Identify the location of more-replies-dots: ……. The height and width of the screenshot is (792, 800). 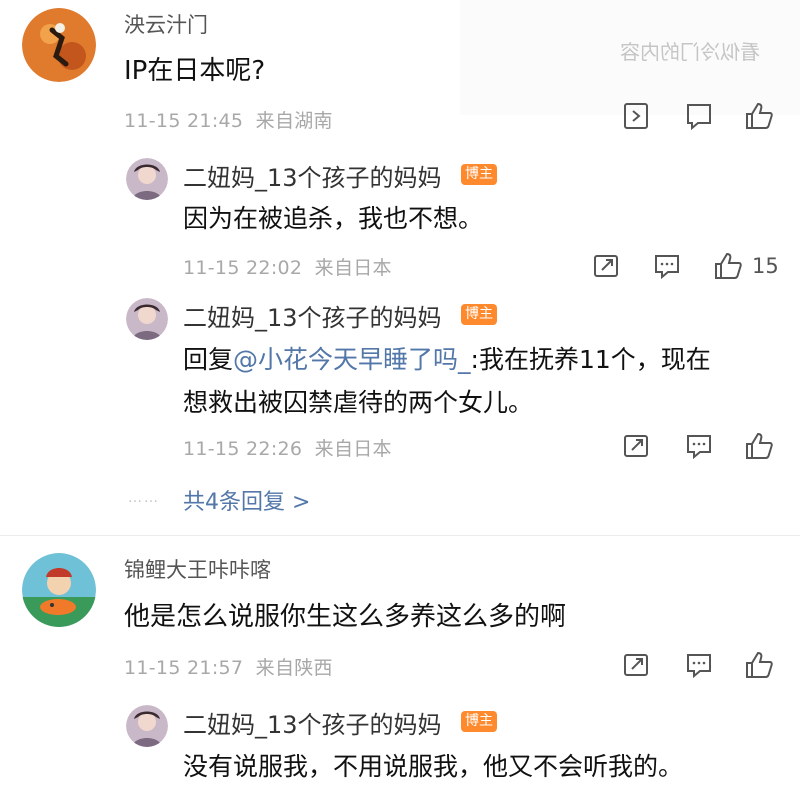
(144, 498).